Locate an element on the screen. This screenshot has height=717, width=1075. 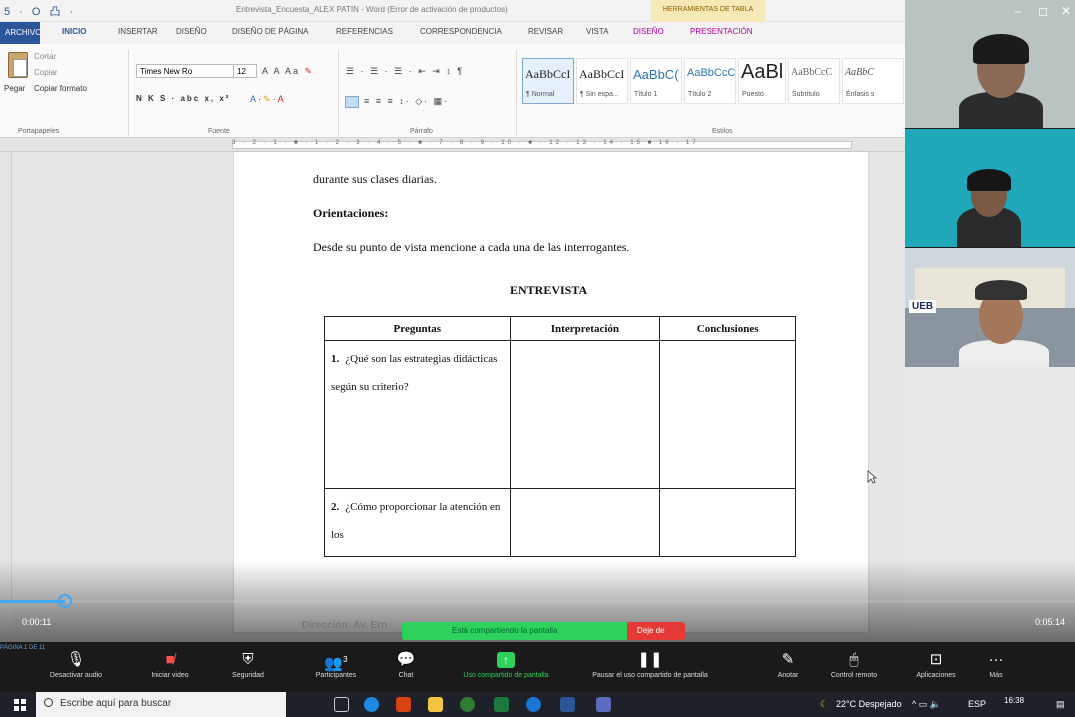
start-video-button: ■̸ Iniciar video is located at coordinates (170, 667).